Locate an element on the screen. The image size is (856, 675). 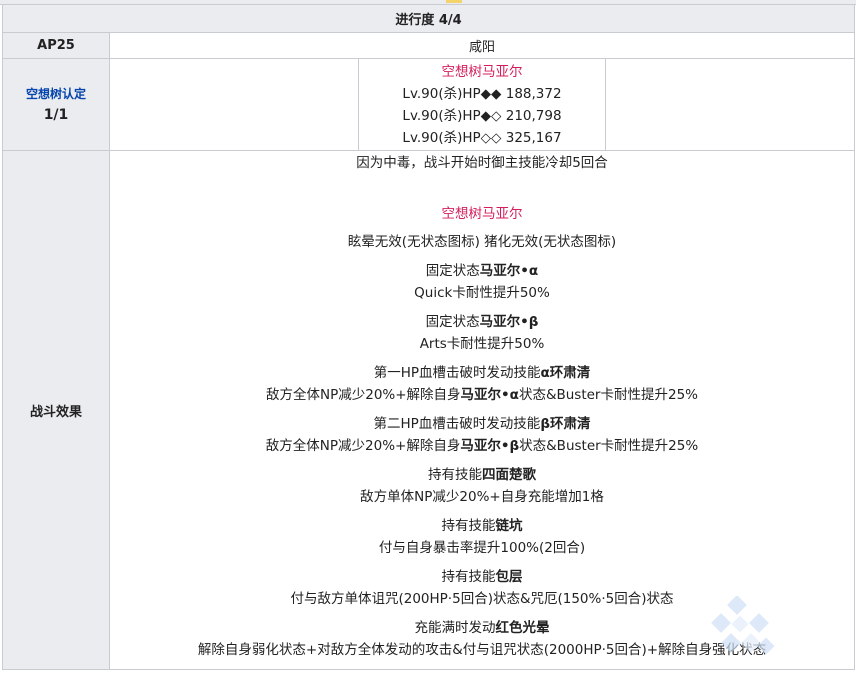
skill2-desc: 付与自身暴击率提升100%(2回合) is located at coordinates (482, 548).